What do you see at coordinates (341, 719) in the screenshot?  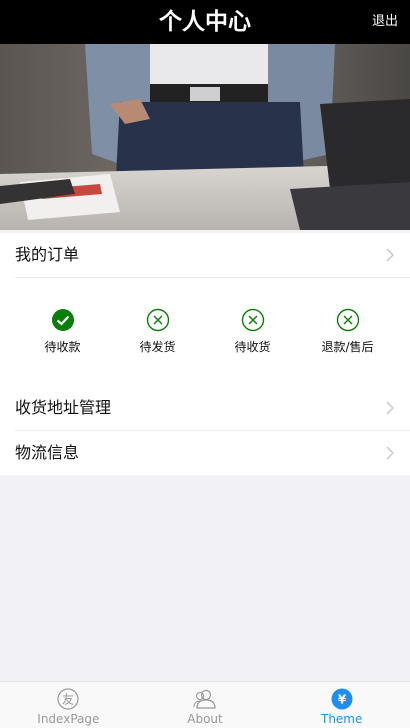 I see `tab-label: Theme` at bounding box center [341, 719].